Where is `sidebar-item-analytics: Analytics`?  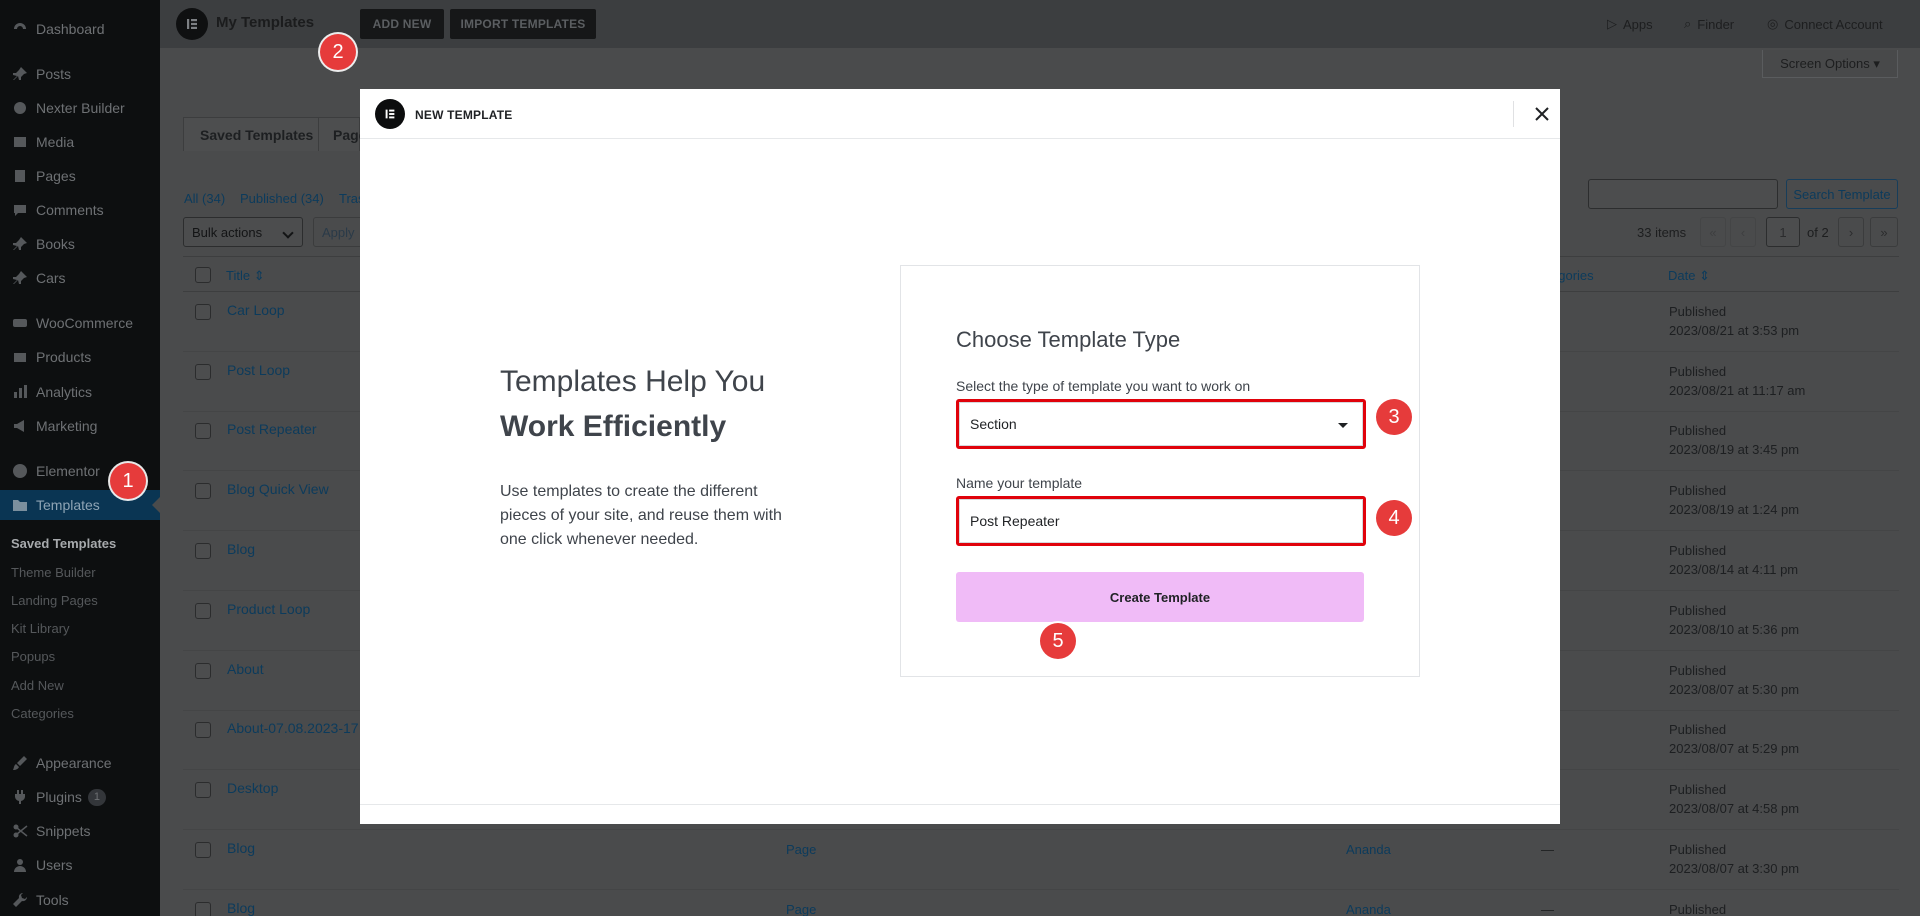 sidebar-item-analytics: Analytics is located at coordinates (80, 392).